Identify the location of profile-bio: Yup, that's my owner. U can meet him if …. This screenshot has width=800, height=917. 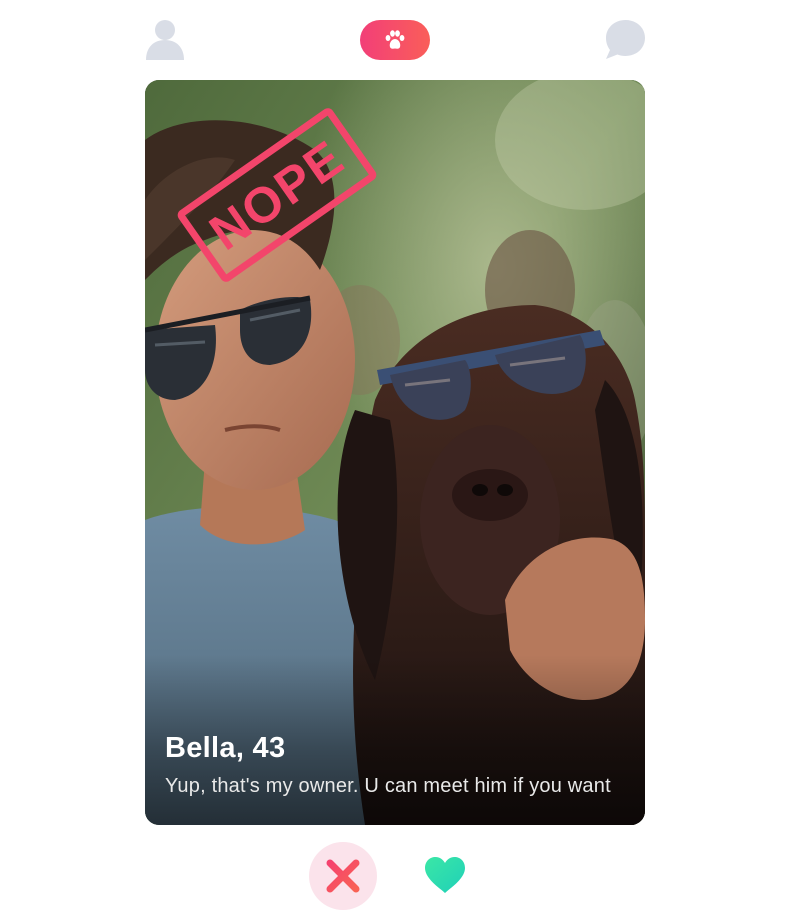
(388, 786).